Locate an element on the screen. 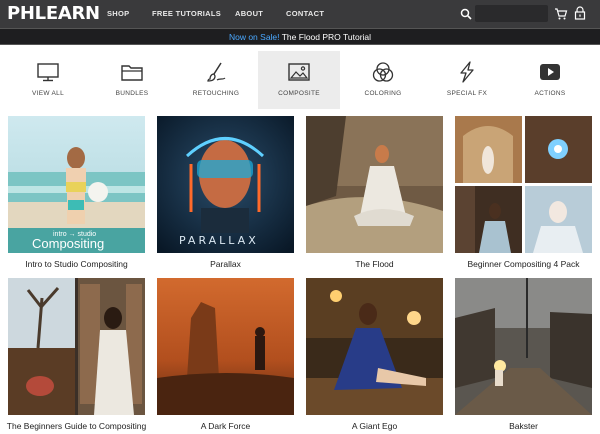  category-retouching: RETOUCHING is located at coordinates (216, 80).